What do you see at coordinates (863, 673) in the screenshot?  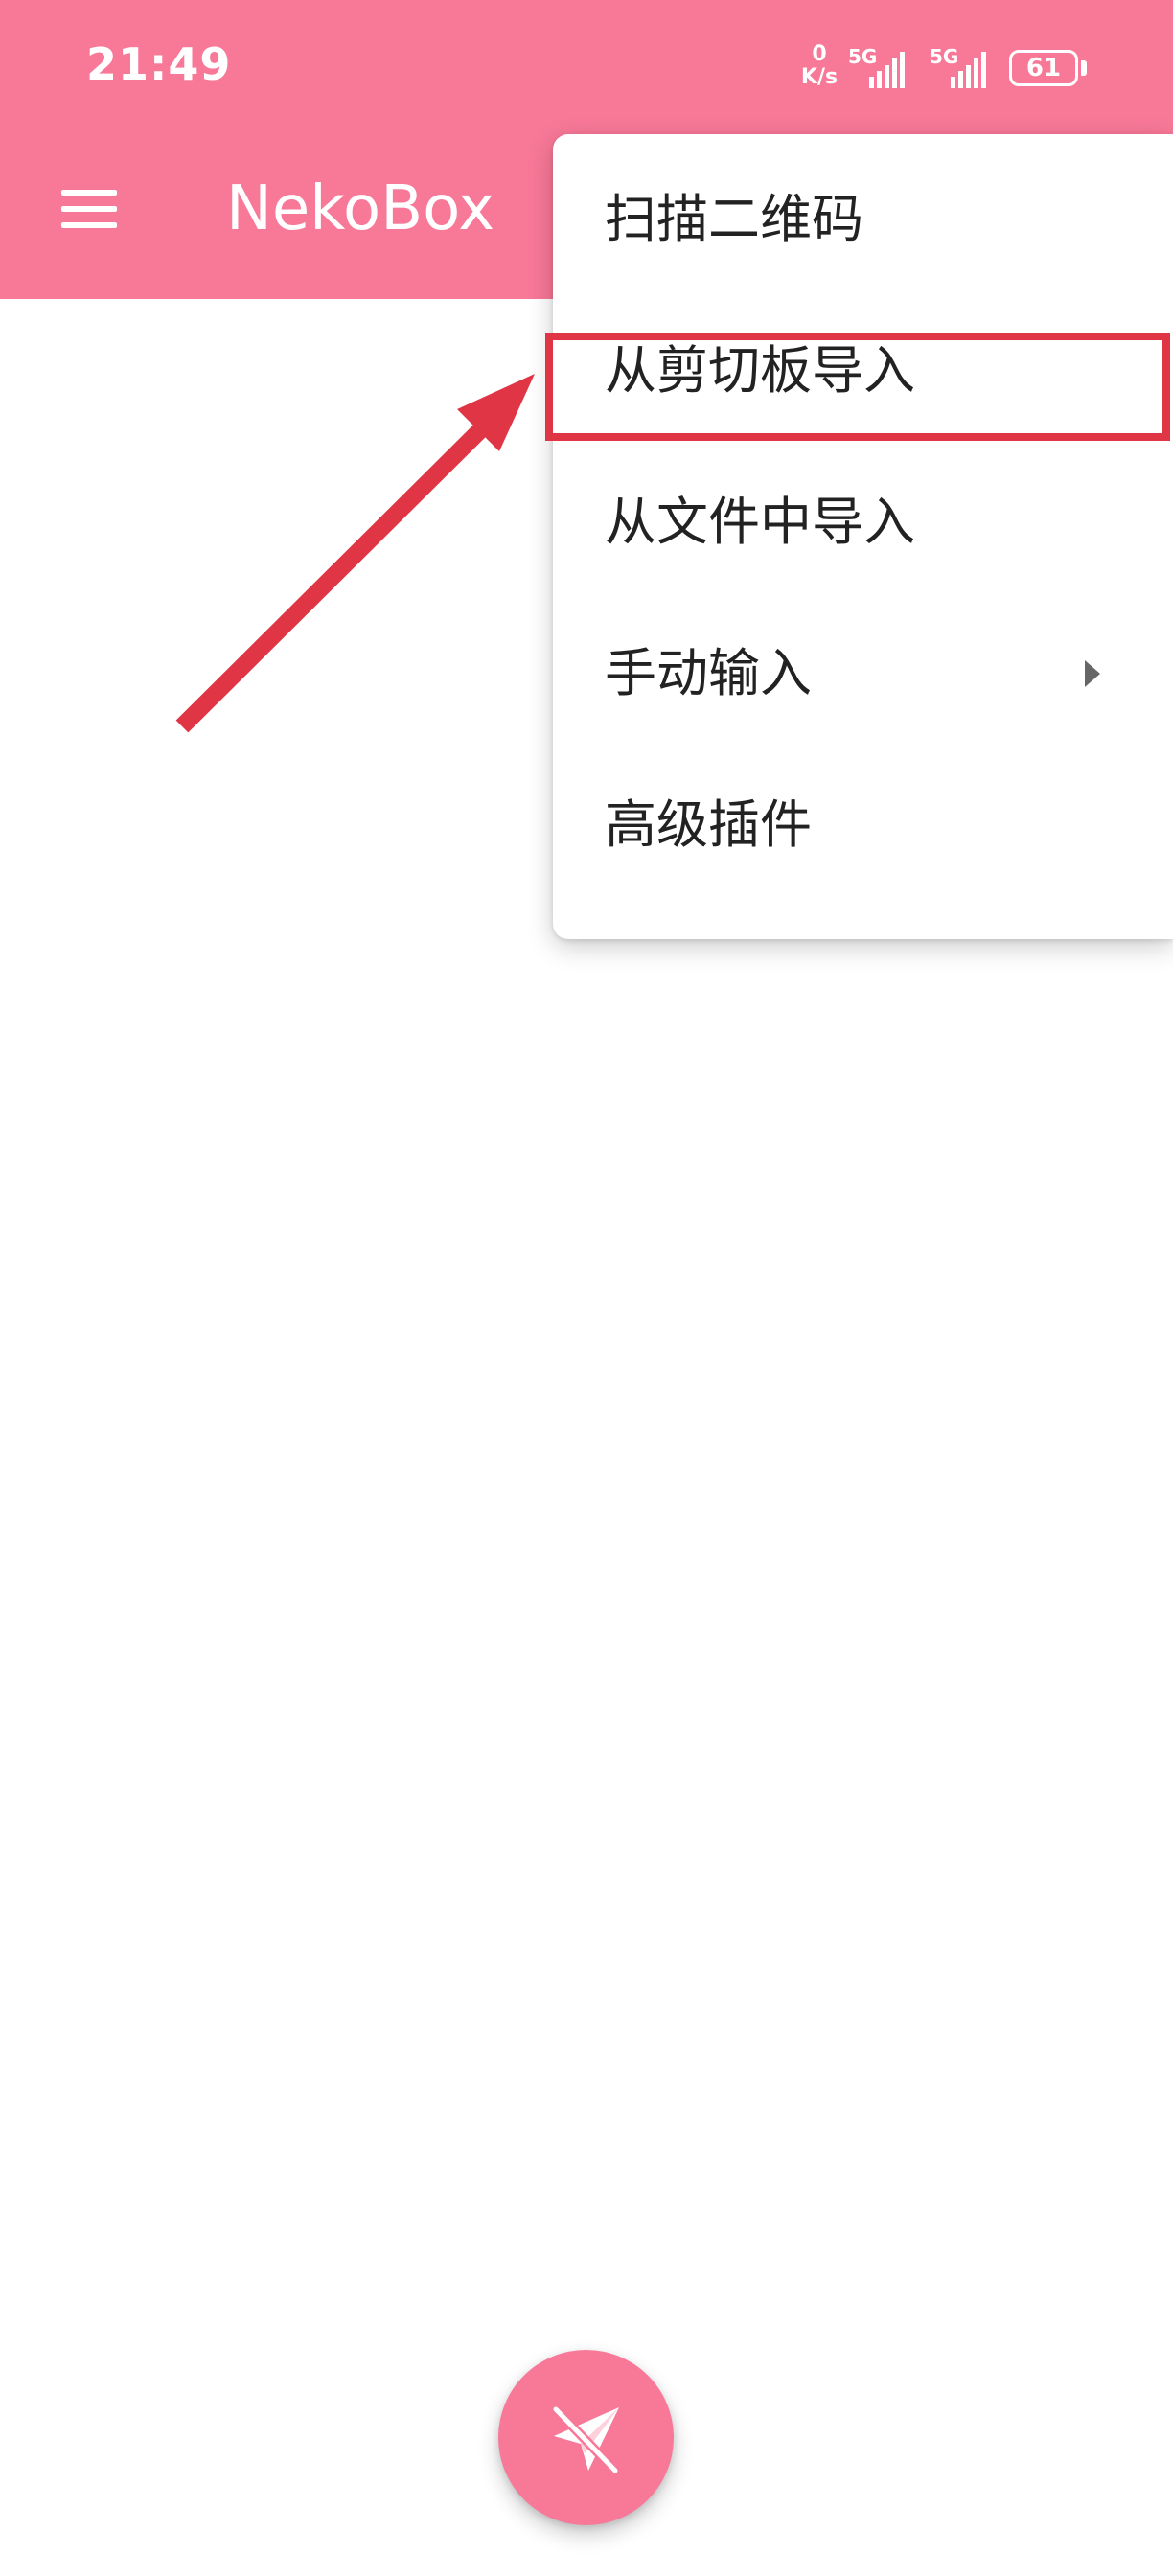 I see `menu-item-manual-input: 手动输入` at bounding box center [863, 673].